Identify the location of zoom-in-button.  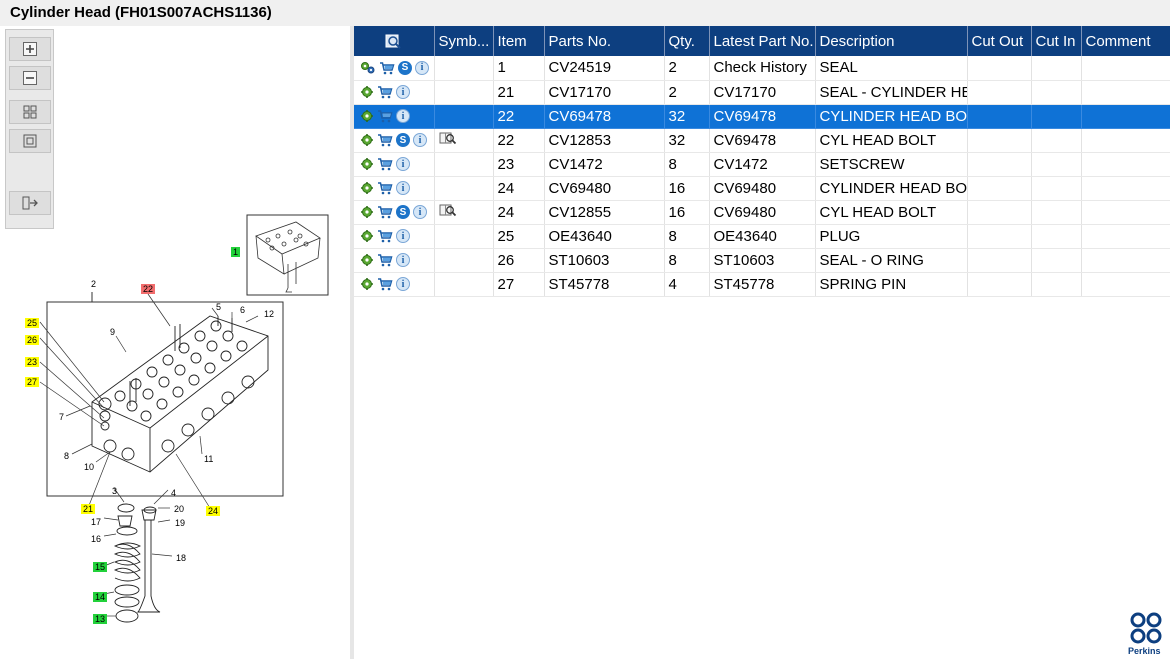
(30, 49).